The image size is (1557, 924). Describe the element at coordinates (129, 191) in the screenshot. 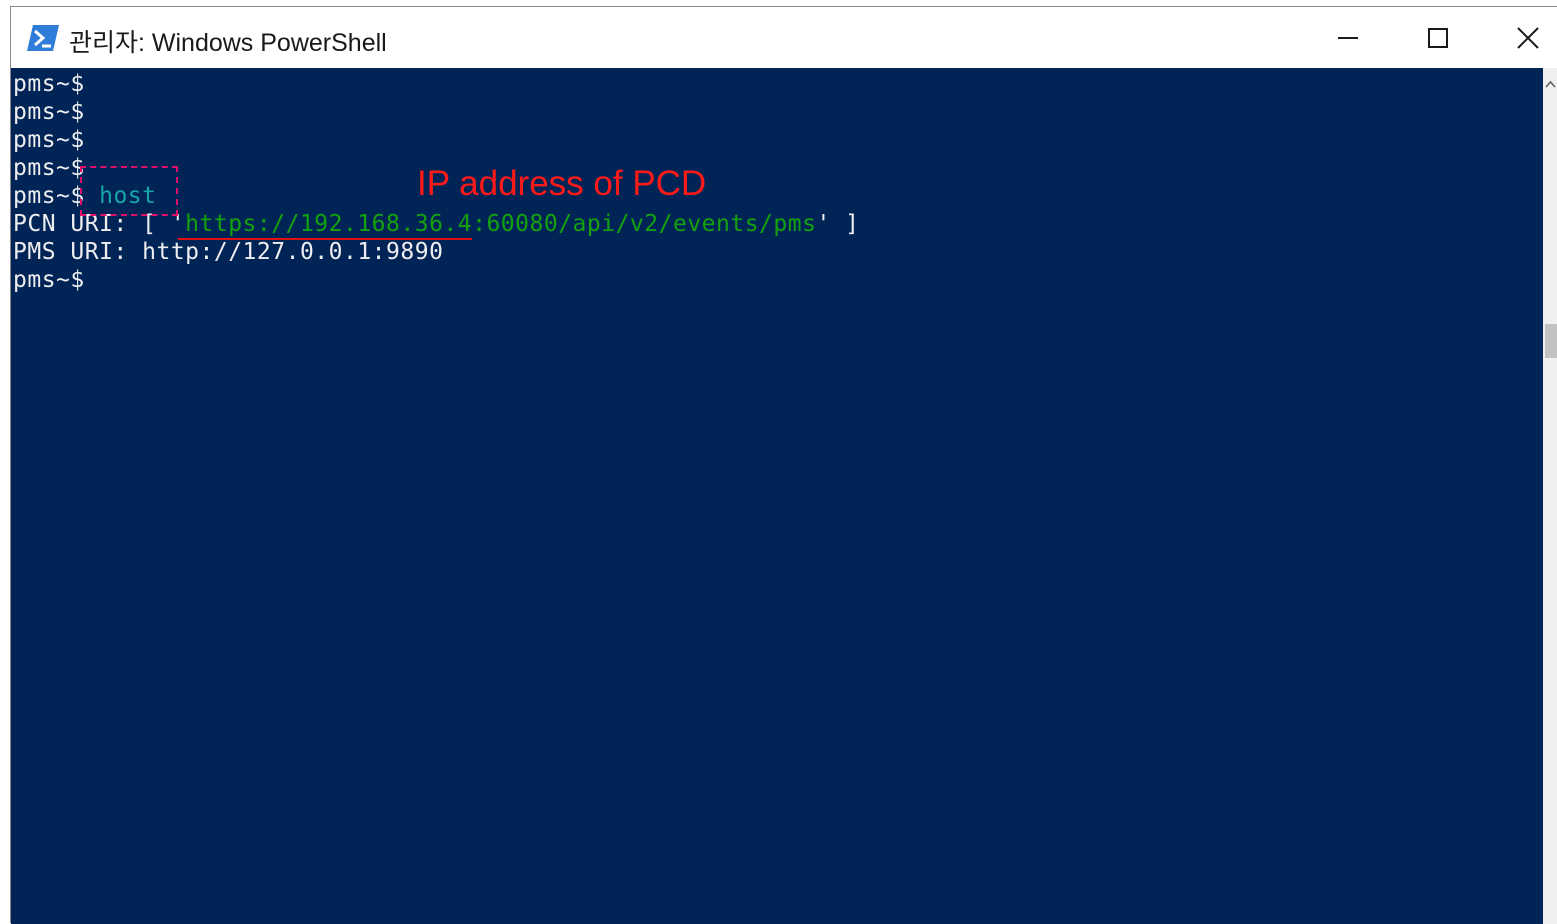

I see `annotation-host-box` at that location.